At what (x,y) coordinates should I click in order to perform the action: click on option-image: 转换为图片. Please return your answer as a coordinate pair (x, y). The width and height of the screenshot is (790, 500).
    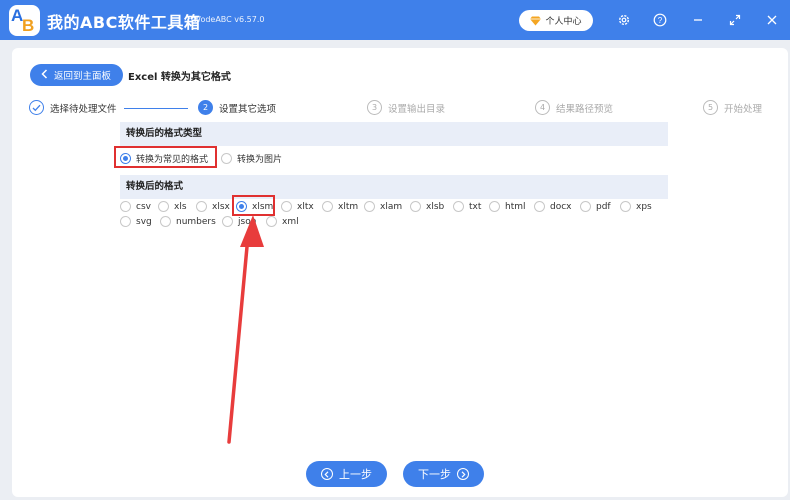
    Looking at the image, I should click on (251, 158).